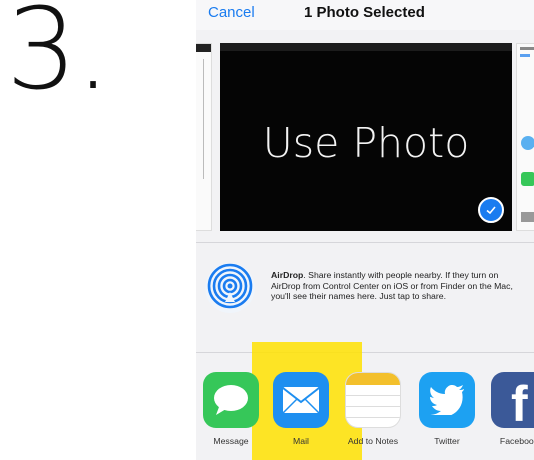 Image resolution: width=534 pixels, height=460 pixels. What do you see at coordinates (516, 441) in the screenshot?
I see `app-label: Facebook` at bounding box center [516, 441].